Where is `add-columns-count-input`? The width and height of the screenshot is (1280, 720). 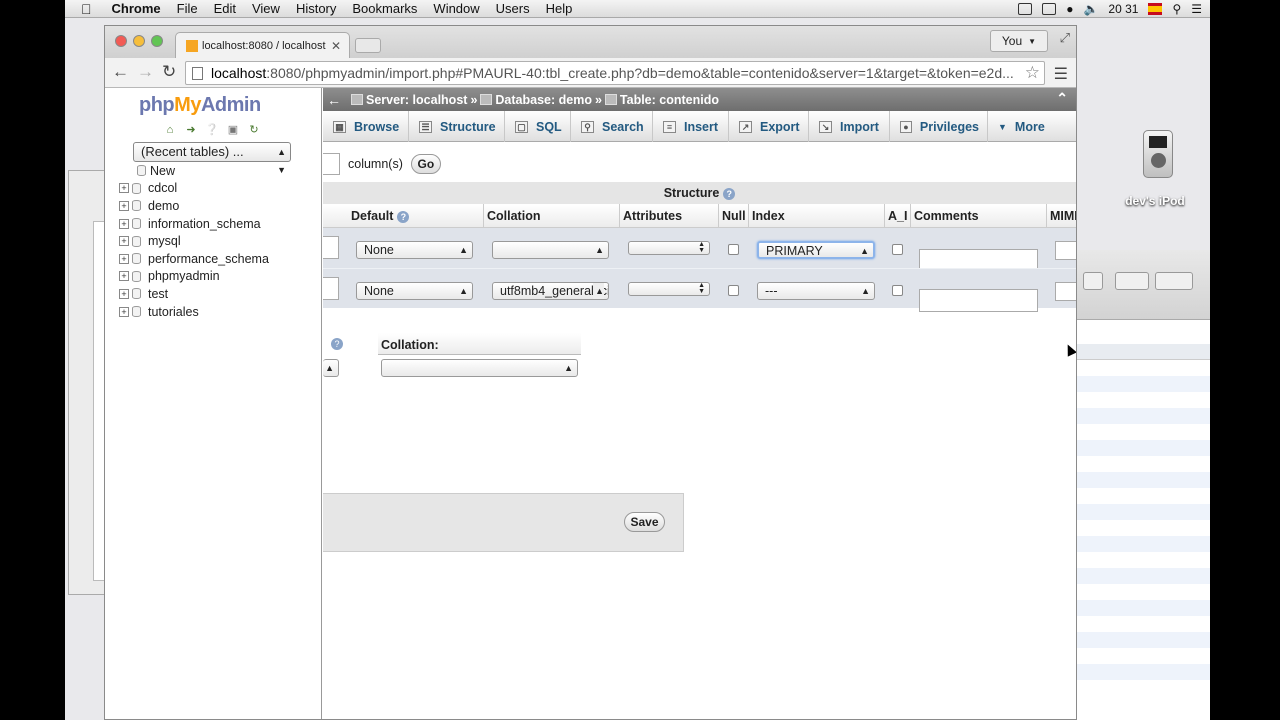 add-columns-count-input is located at coordinates (331, 164).